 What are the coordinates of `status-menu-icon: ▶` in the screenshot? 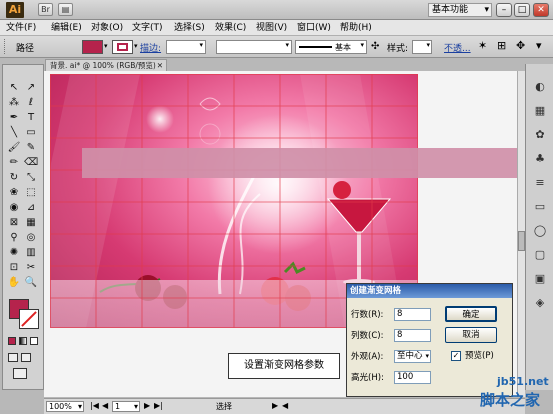 It's located at (275, 405).